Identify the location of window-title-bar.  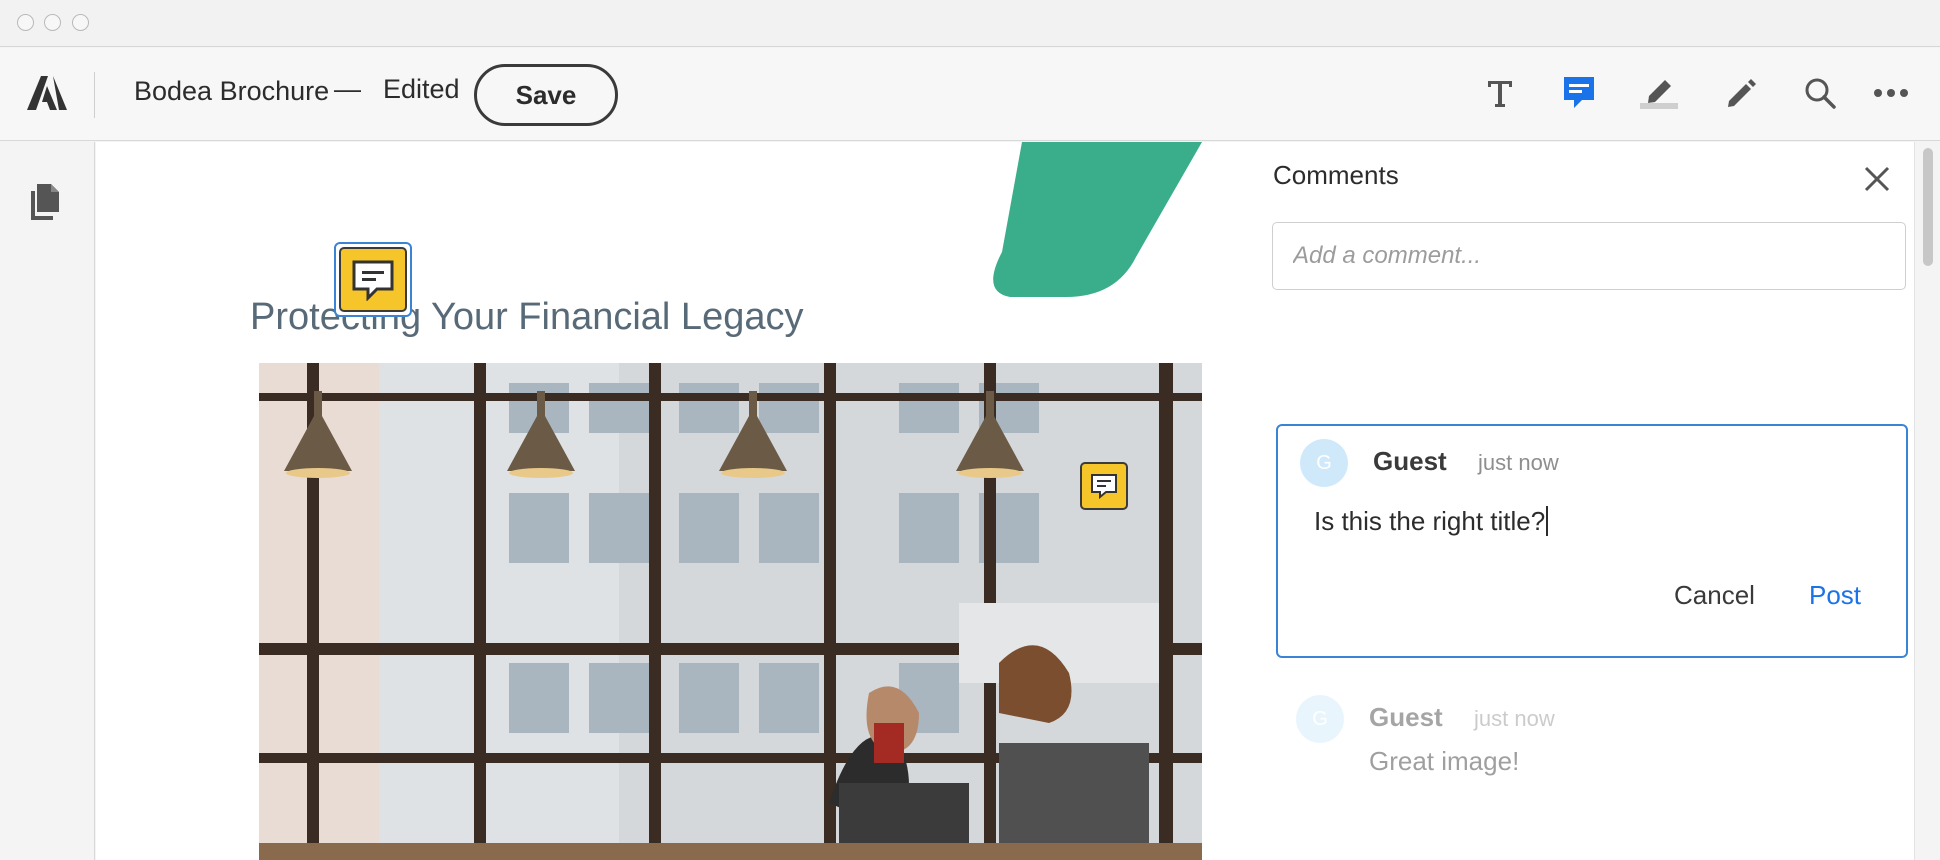
(970, 23).